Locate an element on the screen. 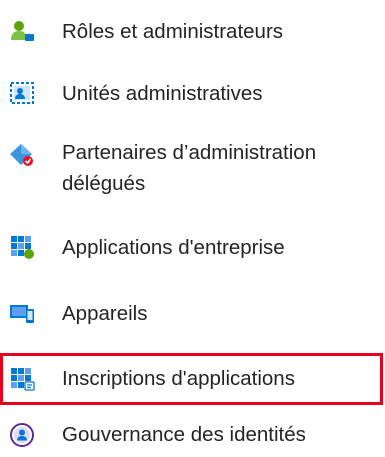 Image resolution: width=385 pixels, height=457 pixels. enterprise-apps-icon is located at coordinates (22, 247).